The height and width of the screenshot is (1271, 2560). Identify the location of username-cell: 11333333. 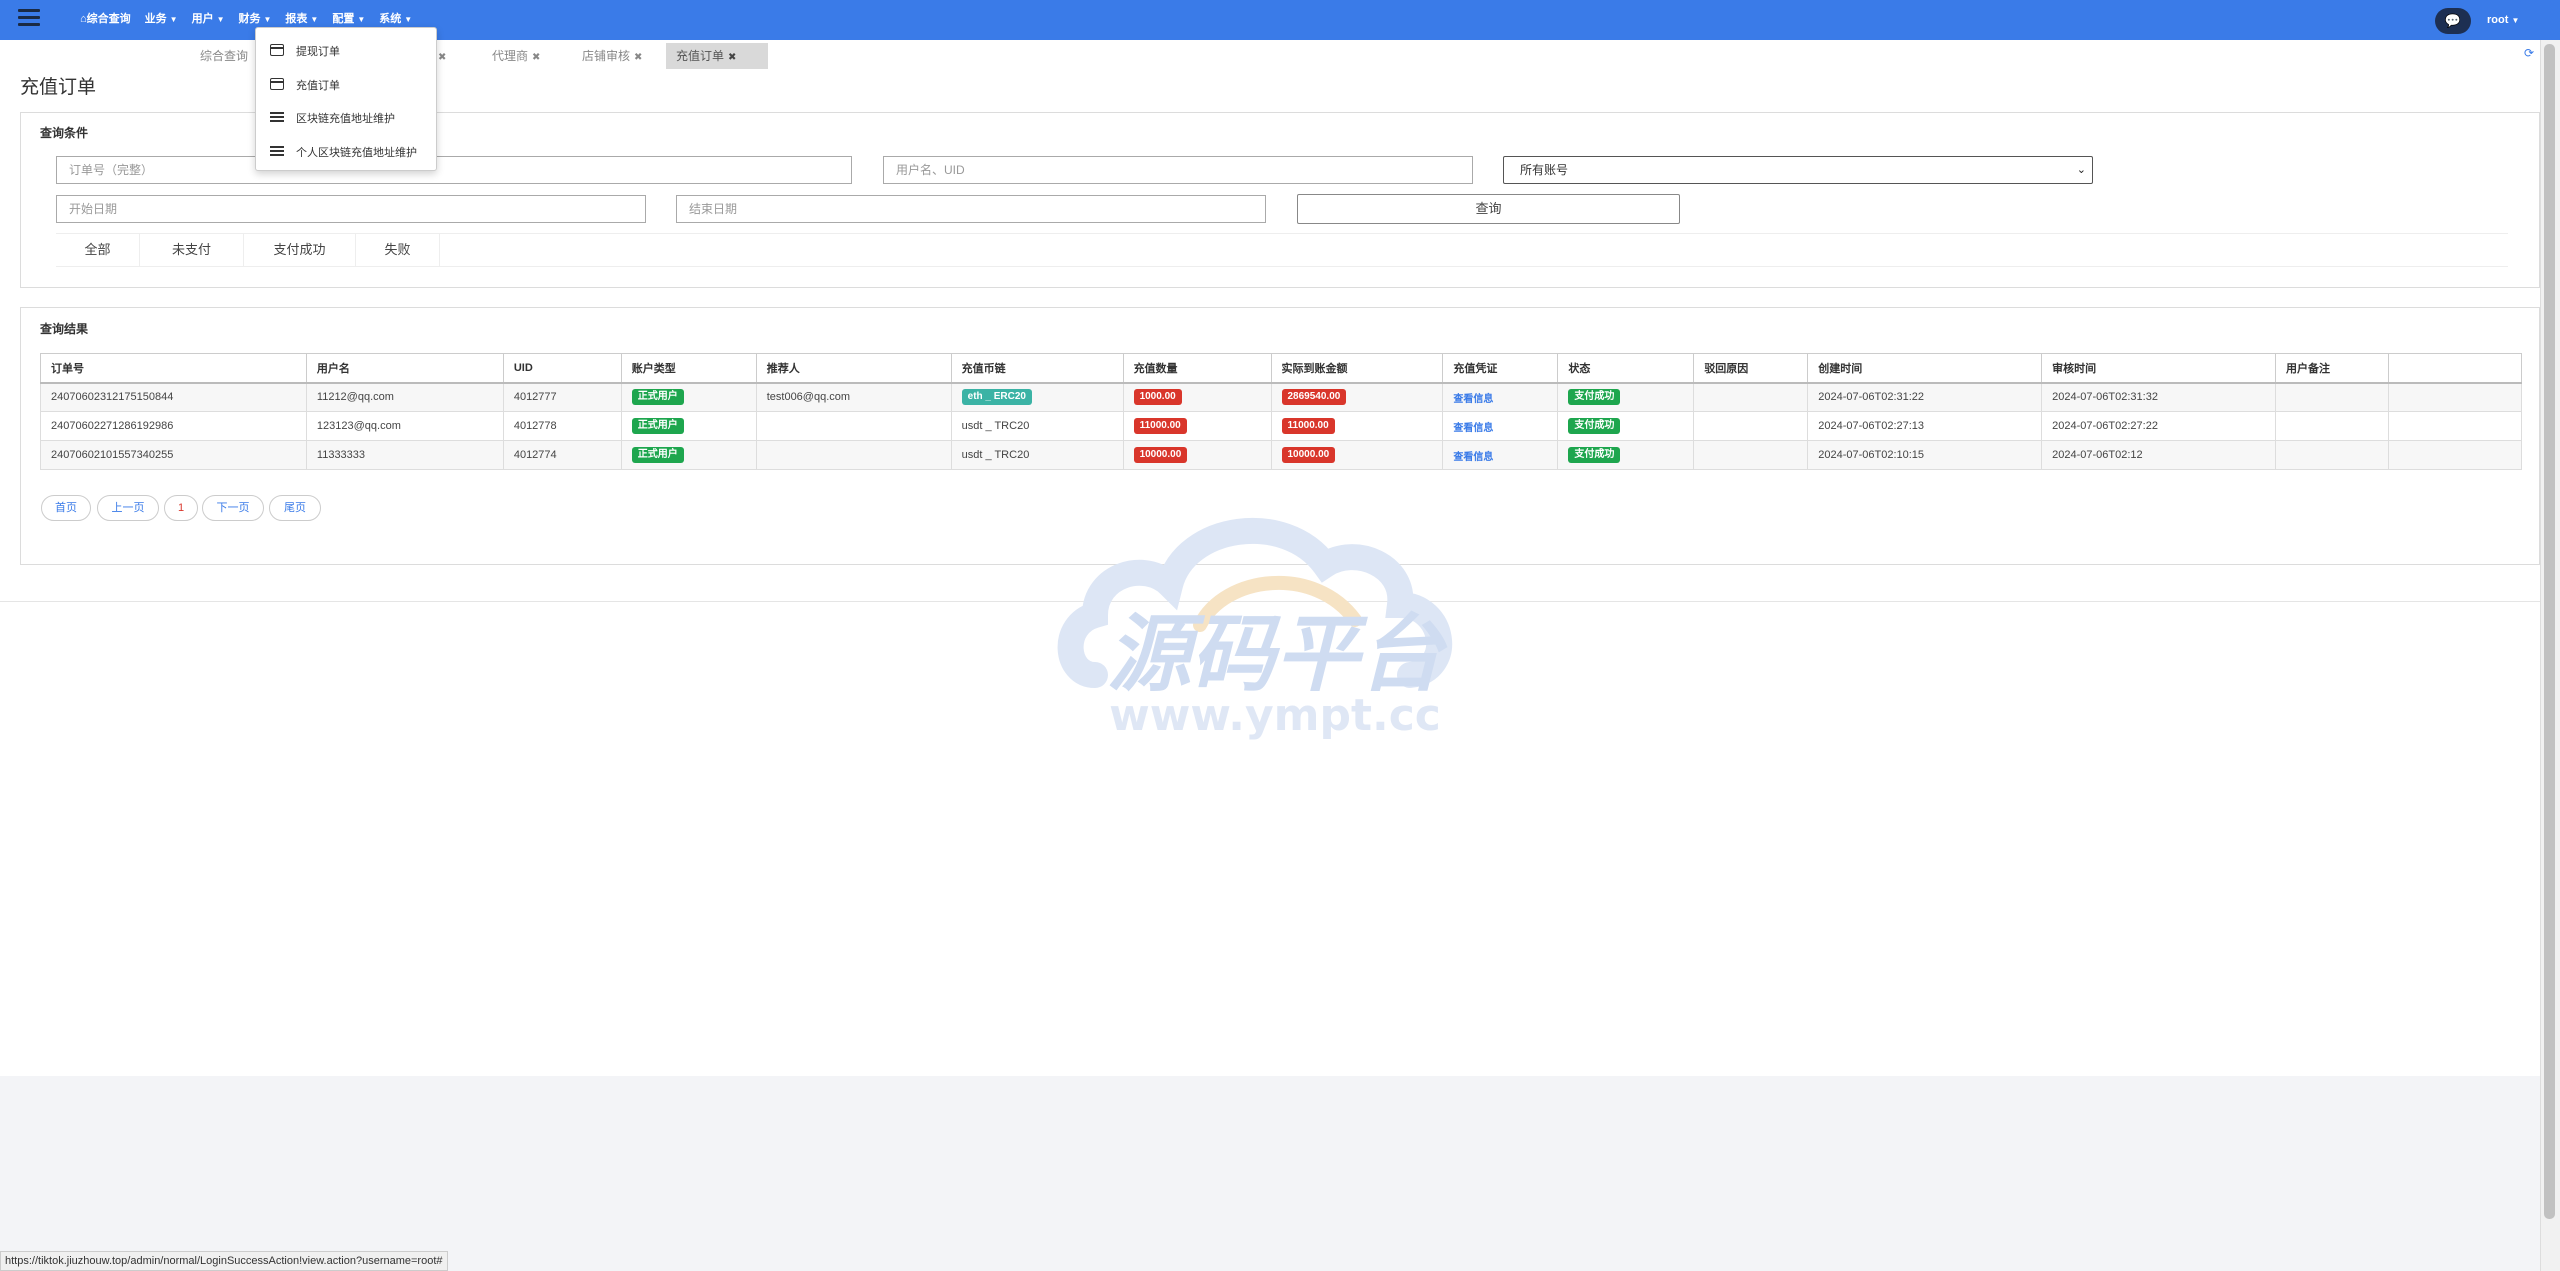
(404, 455).